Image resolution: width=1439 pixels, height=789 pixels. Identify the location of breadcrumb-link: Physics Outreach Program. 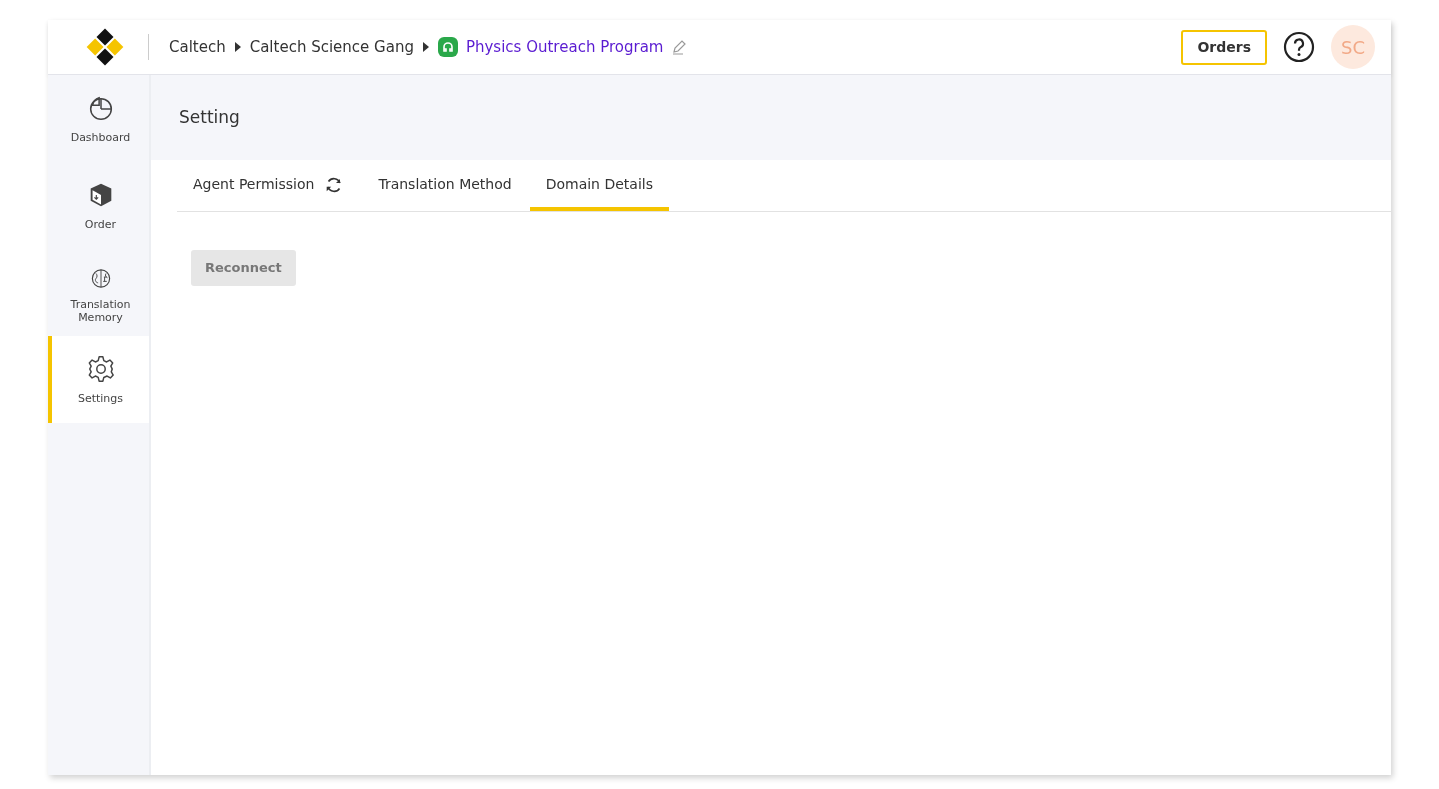
(564, 47).